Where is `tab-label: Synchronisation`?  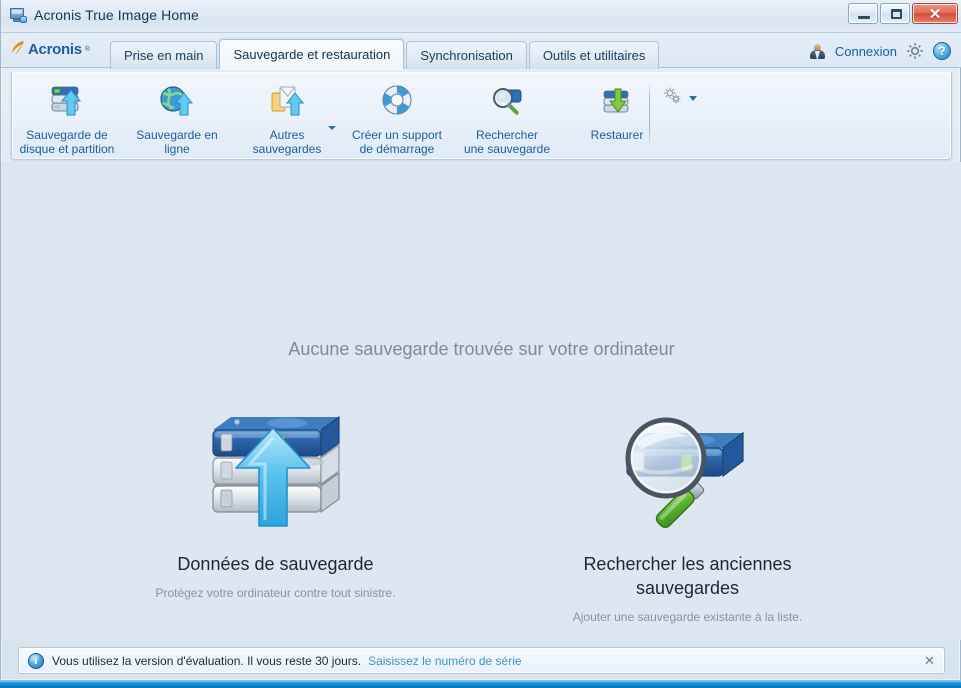 tab-label: Synchronisation is located at coordinates (466, 55).